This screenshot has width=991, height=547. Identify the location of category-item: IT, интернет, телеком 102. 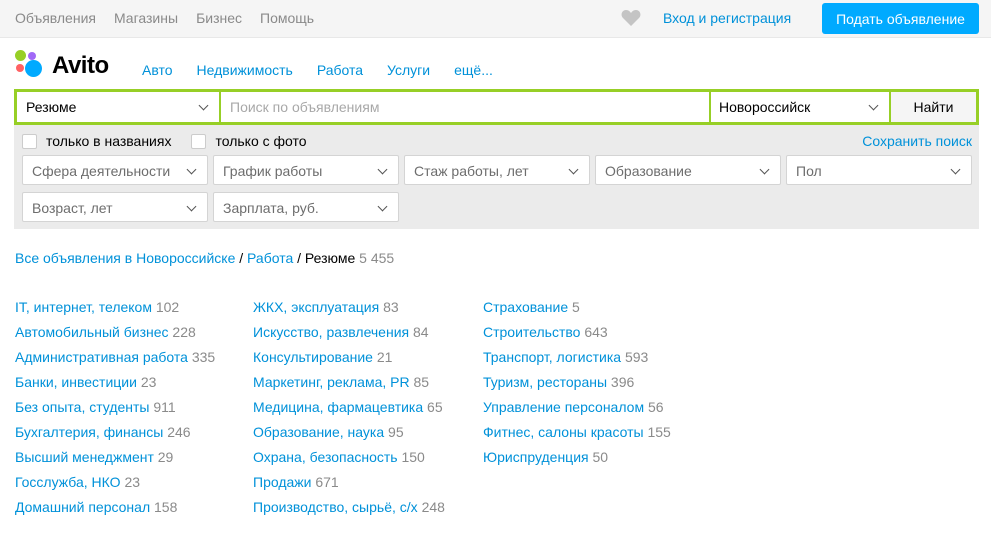
(115, 311).